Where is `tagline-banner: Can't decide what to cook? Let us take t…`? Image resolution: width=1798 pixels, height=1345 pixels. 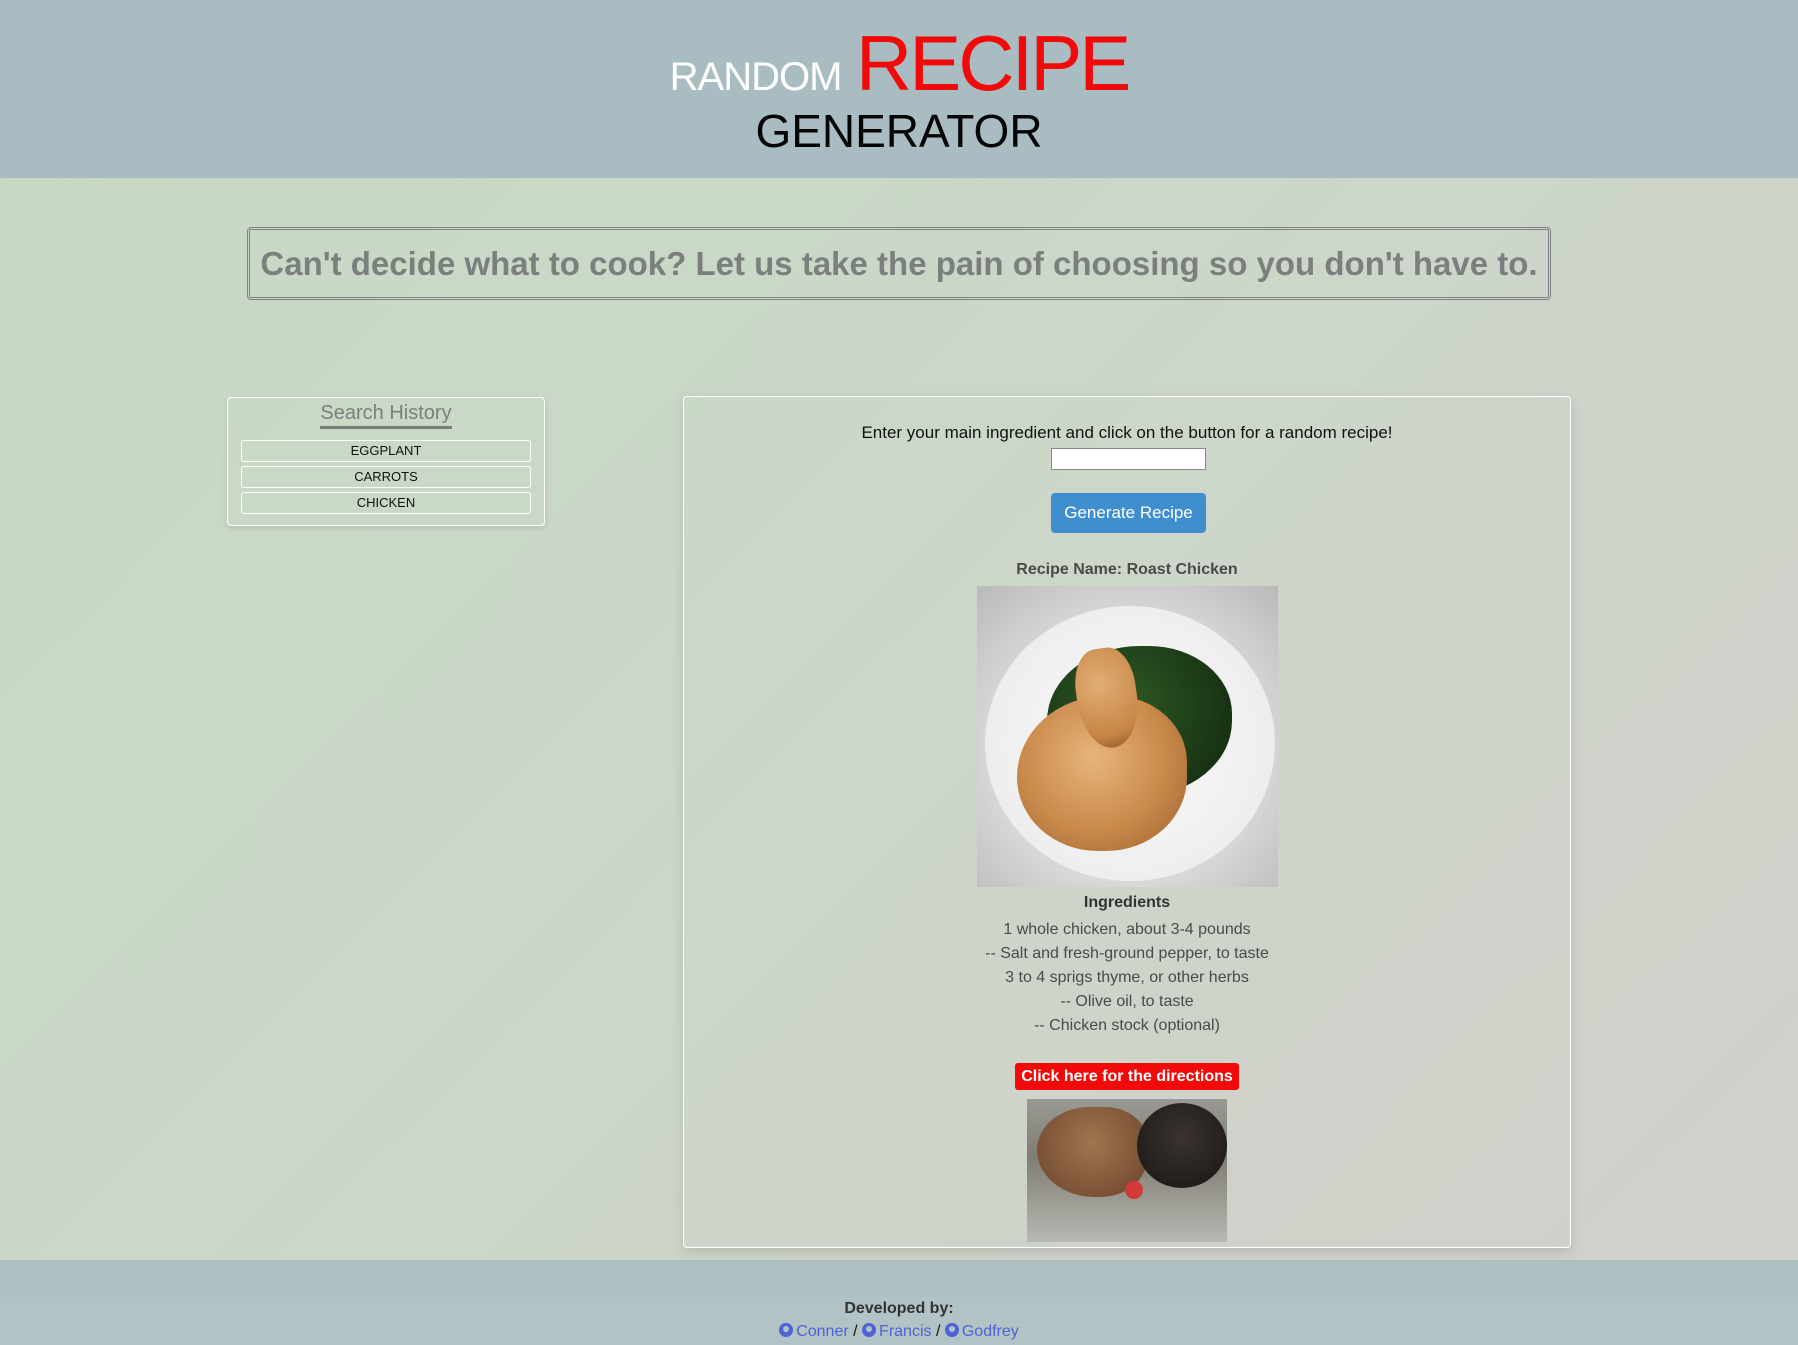 tagline-banner: Can't decide what to cook? Let us take t… is located at coordinates (899, 263).